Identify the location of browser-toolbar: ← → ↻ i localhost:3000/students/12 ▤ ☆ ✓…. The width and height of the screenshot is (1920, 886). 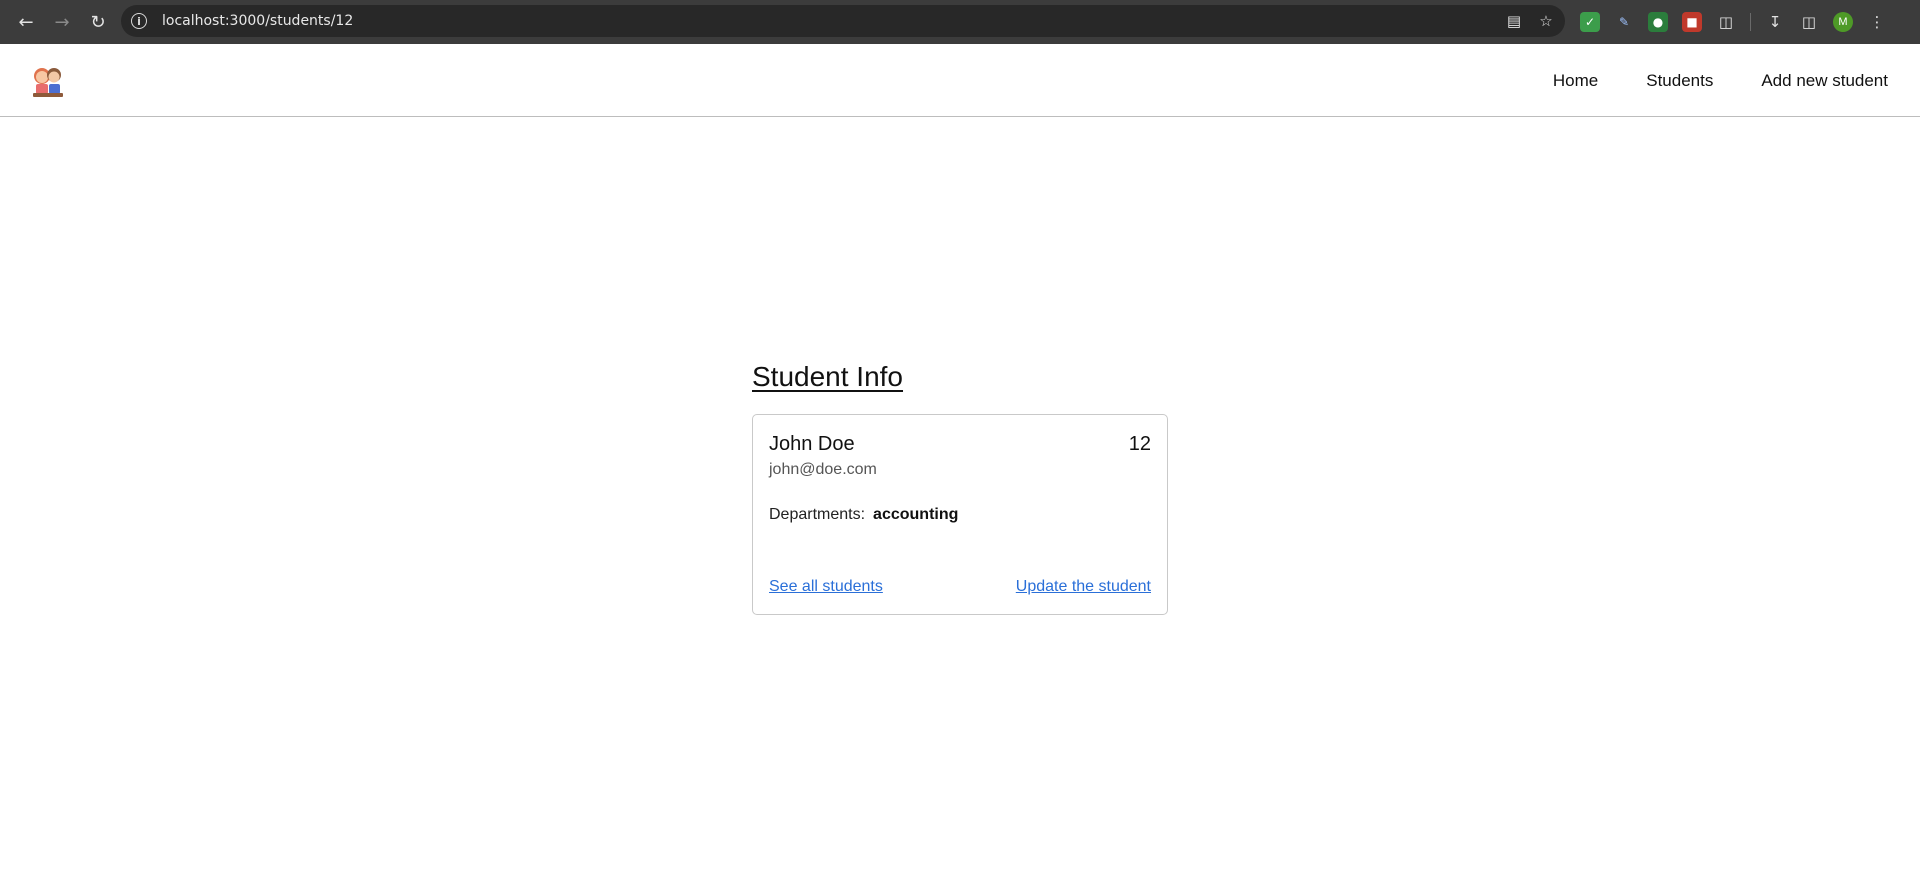
(960, 22).